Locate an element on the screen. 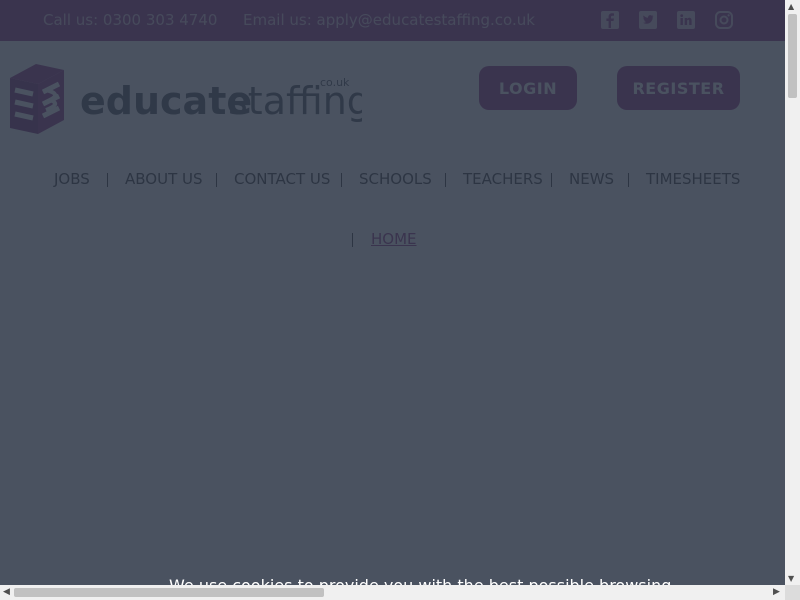 The height and width of the screenshot is (600, 800). login-button: LOGIN is located at coordinates (528, 88).